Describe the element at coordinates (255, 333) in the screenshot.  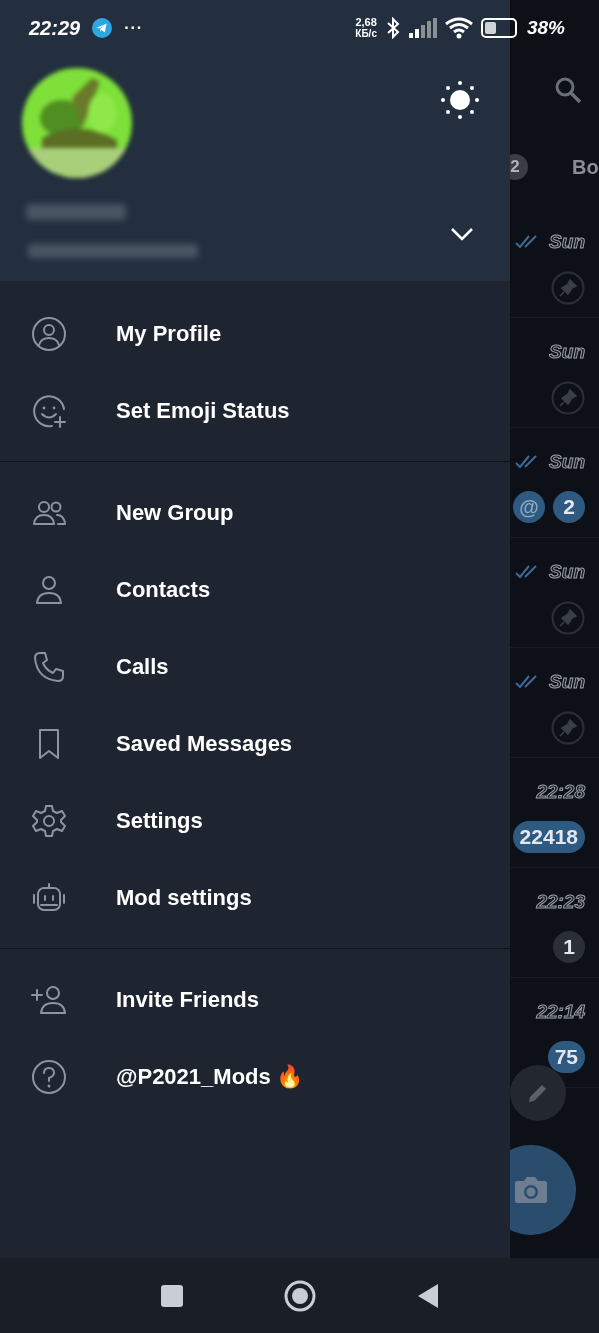
I see `menu-item: My Profile` at that location.